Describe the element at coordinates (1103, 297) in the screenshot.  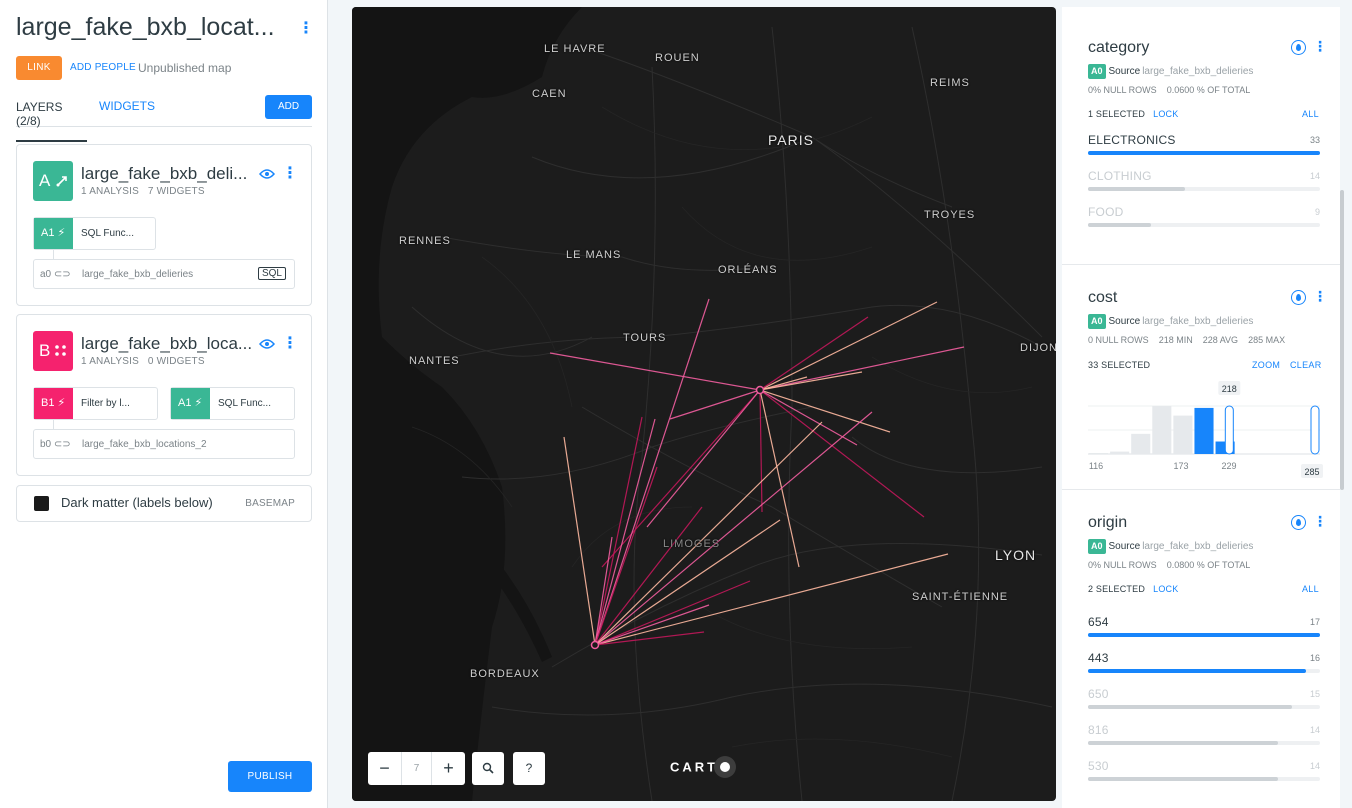
I see `widget-title: cost` at that location.